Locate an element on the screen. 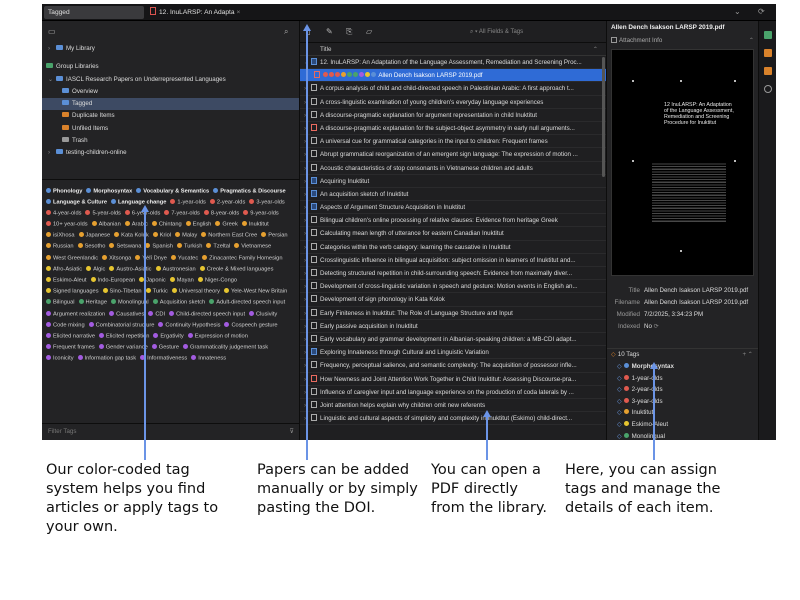 The image size is (800, 600). list-item: ›Acquiring Inuktitut is located at coordinates (453, 181).